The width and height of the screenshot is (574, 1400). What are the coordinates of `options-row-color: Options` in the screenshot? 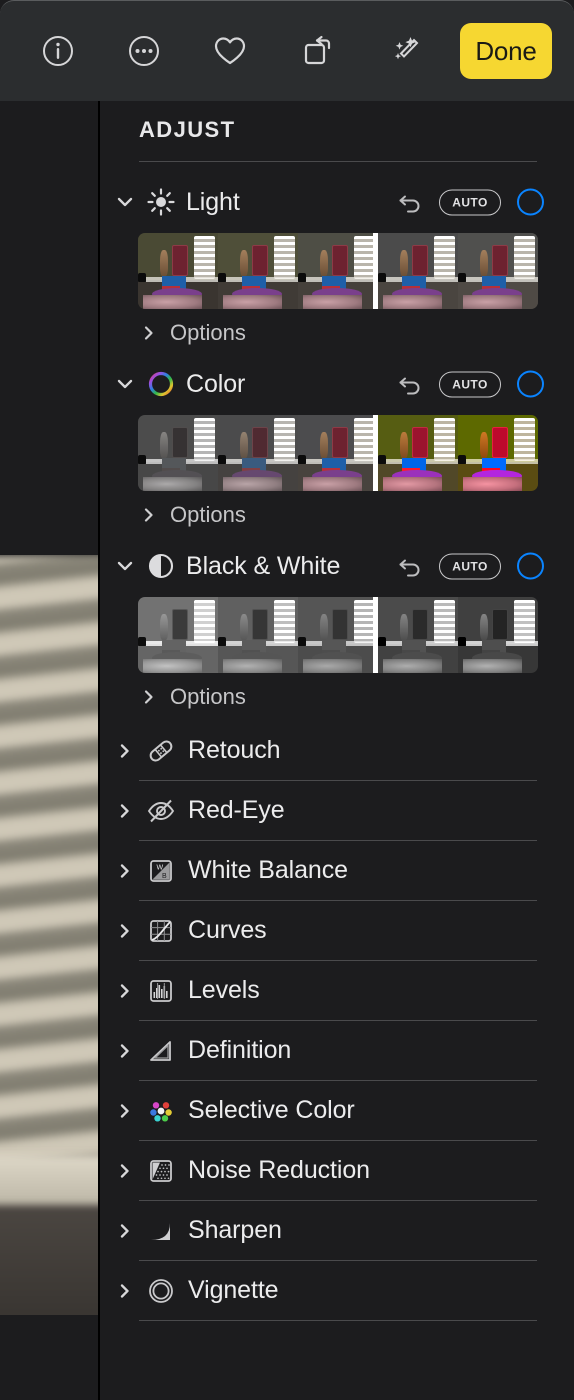 It's located at (337, 515).